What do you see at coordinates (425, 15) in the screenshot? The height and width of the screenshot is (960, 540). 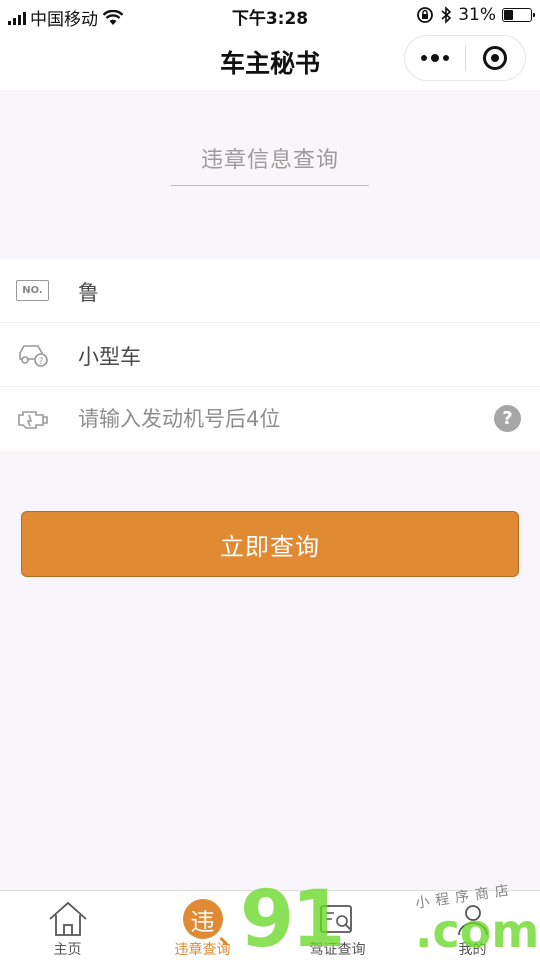 I see `rotation-lock-icon` at bounding box center [425, 15].